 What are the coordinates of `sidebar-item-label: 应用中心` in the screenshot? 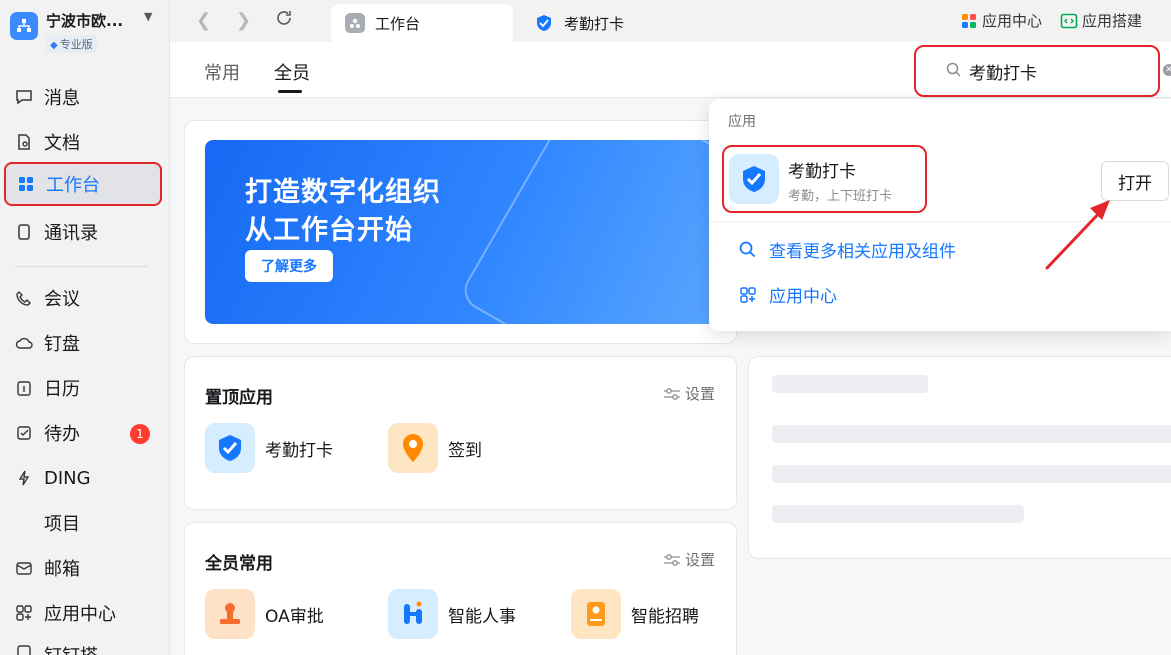 It's located at (80, 614).